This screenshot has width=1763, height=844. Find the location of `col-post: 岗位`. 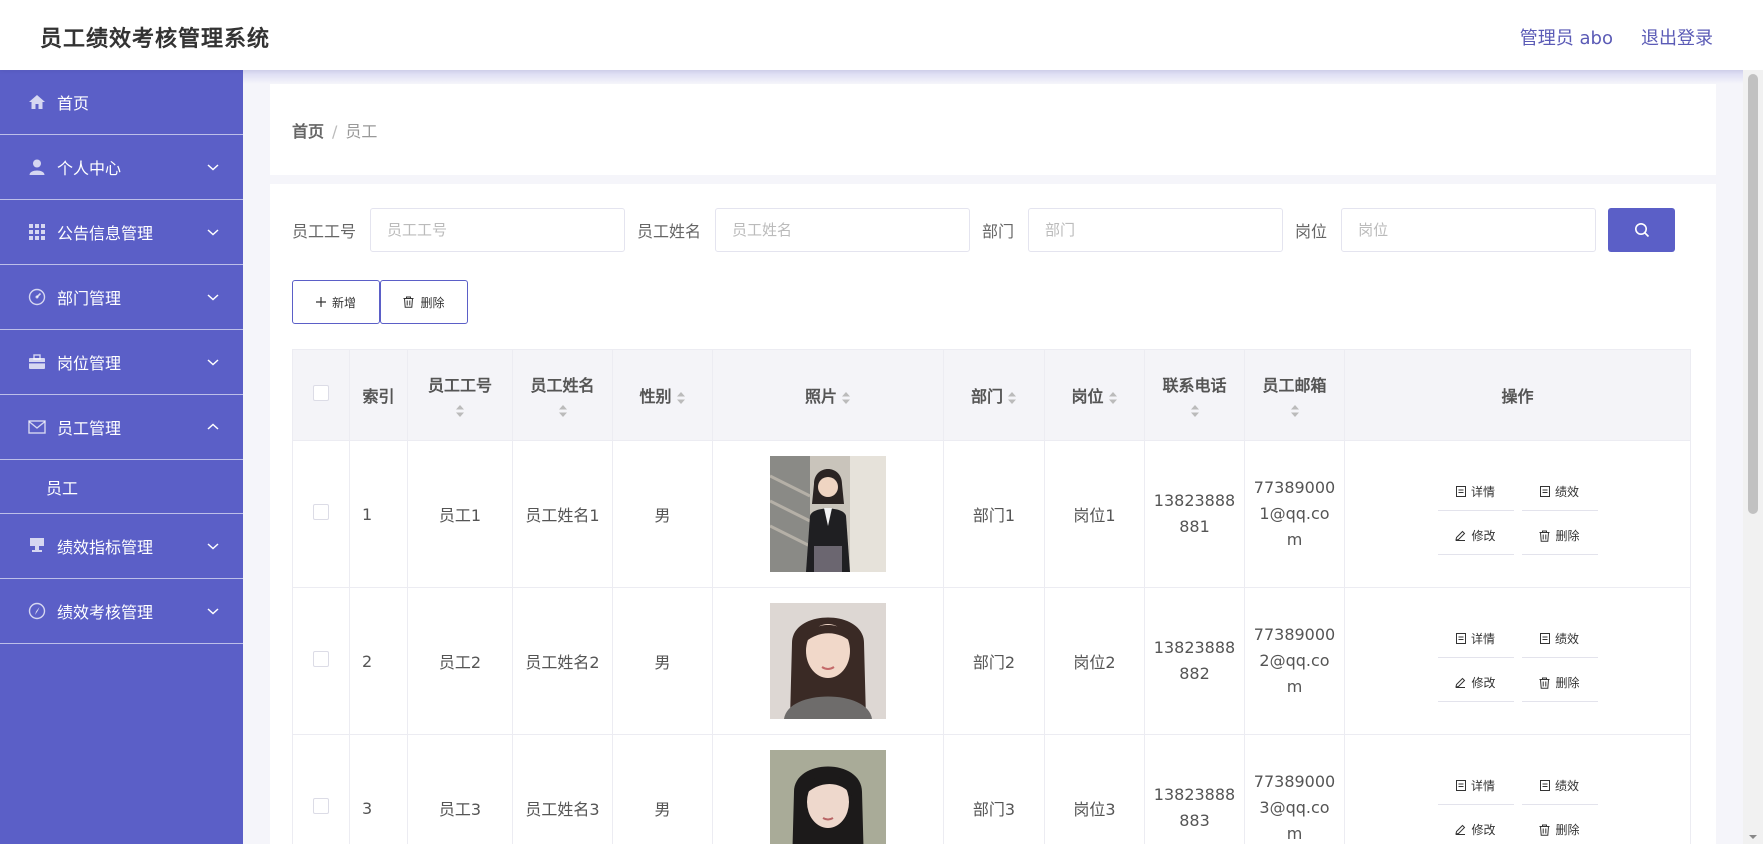

col-post: 岗位 is located at coordinates (1094, 395).